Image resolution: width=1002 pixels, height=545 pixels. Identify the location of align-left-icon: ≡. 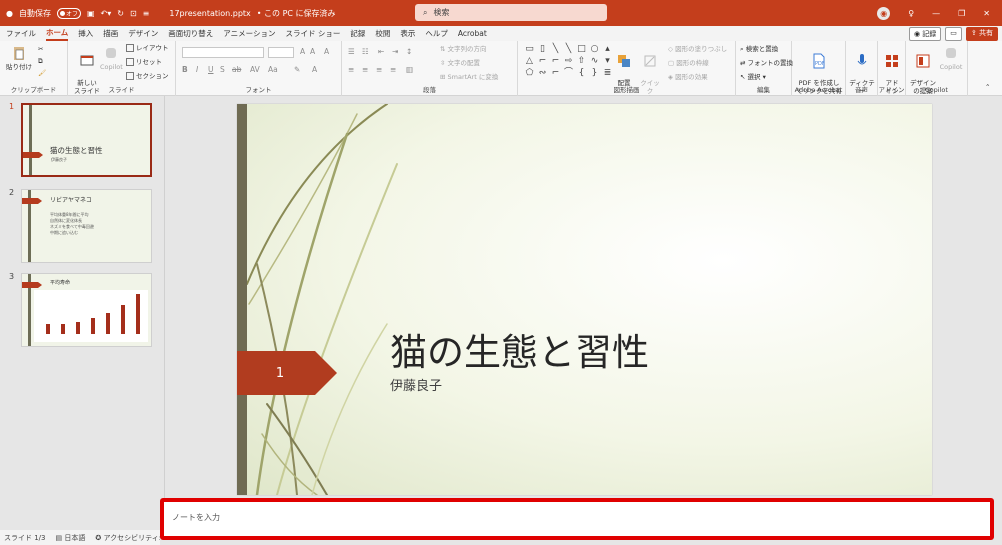
(351, 69).